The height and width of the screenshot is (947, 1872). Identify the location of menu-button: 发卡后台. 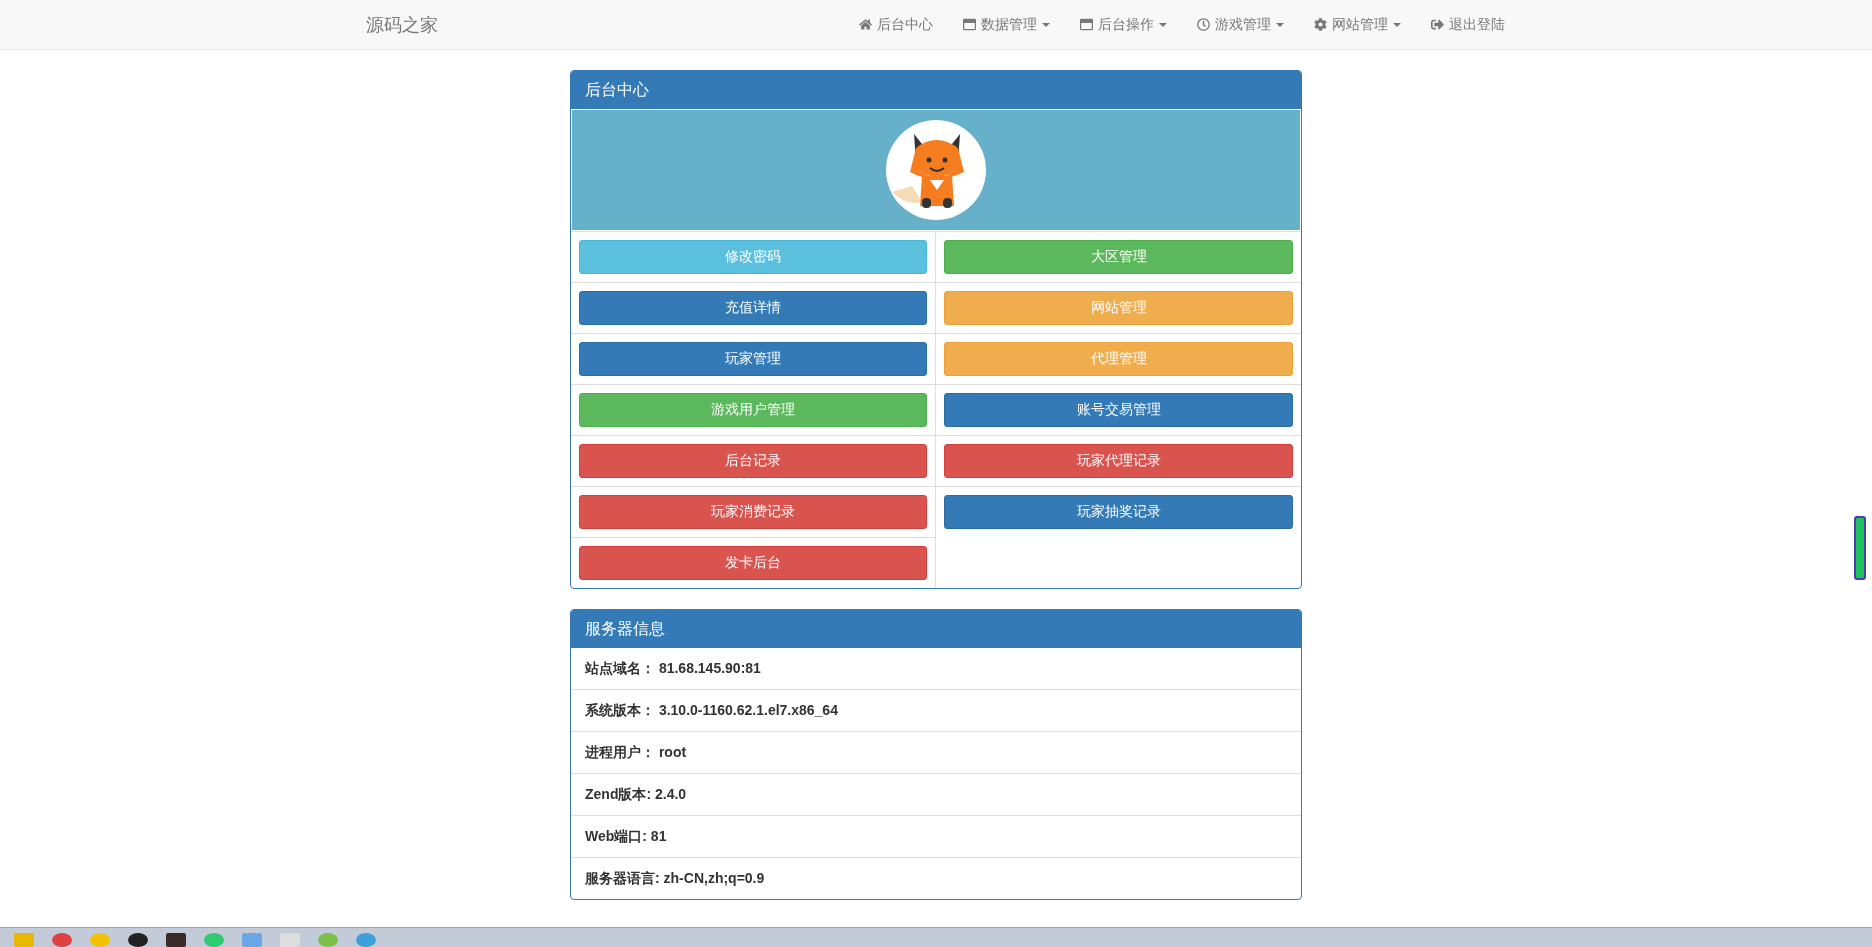
(753, 563).